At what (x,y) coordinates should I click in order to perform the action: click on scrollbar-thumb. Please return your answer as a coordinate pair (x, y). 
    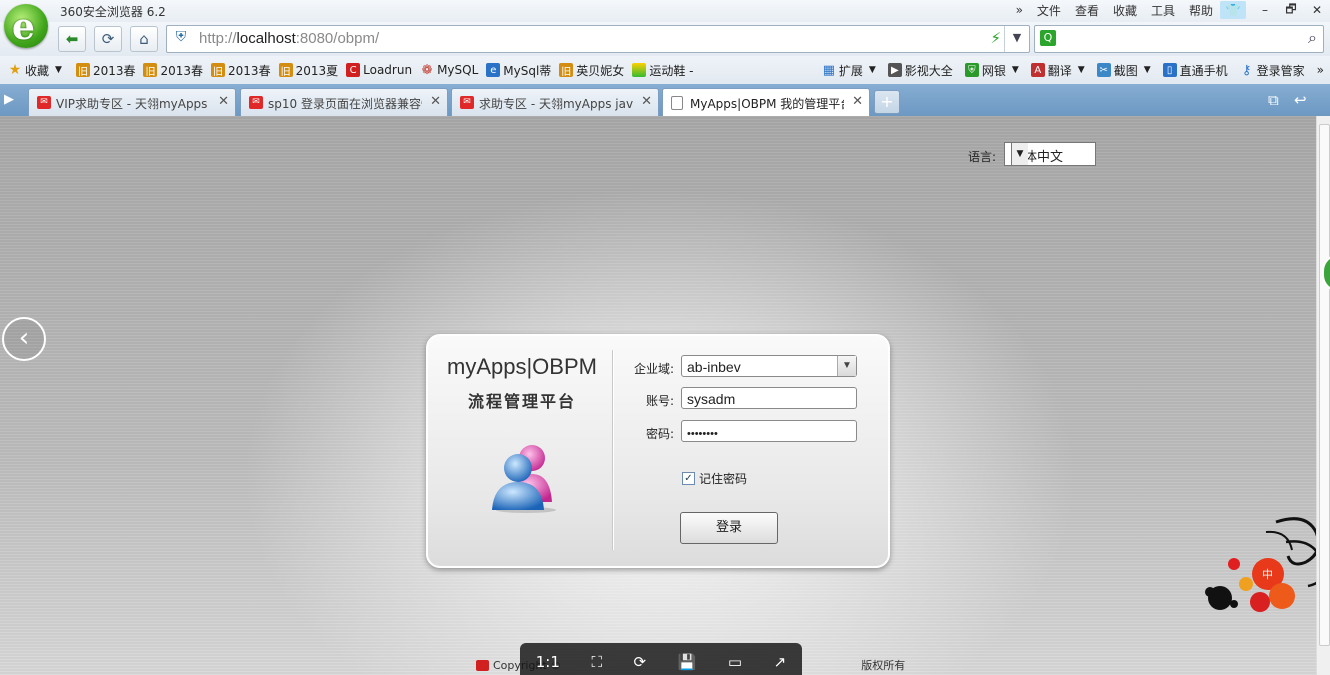
    Looking at the image, I should click on (1324, 385).